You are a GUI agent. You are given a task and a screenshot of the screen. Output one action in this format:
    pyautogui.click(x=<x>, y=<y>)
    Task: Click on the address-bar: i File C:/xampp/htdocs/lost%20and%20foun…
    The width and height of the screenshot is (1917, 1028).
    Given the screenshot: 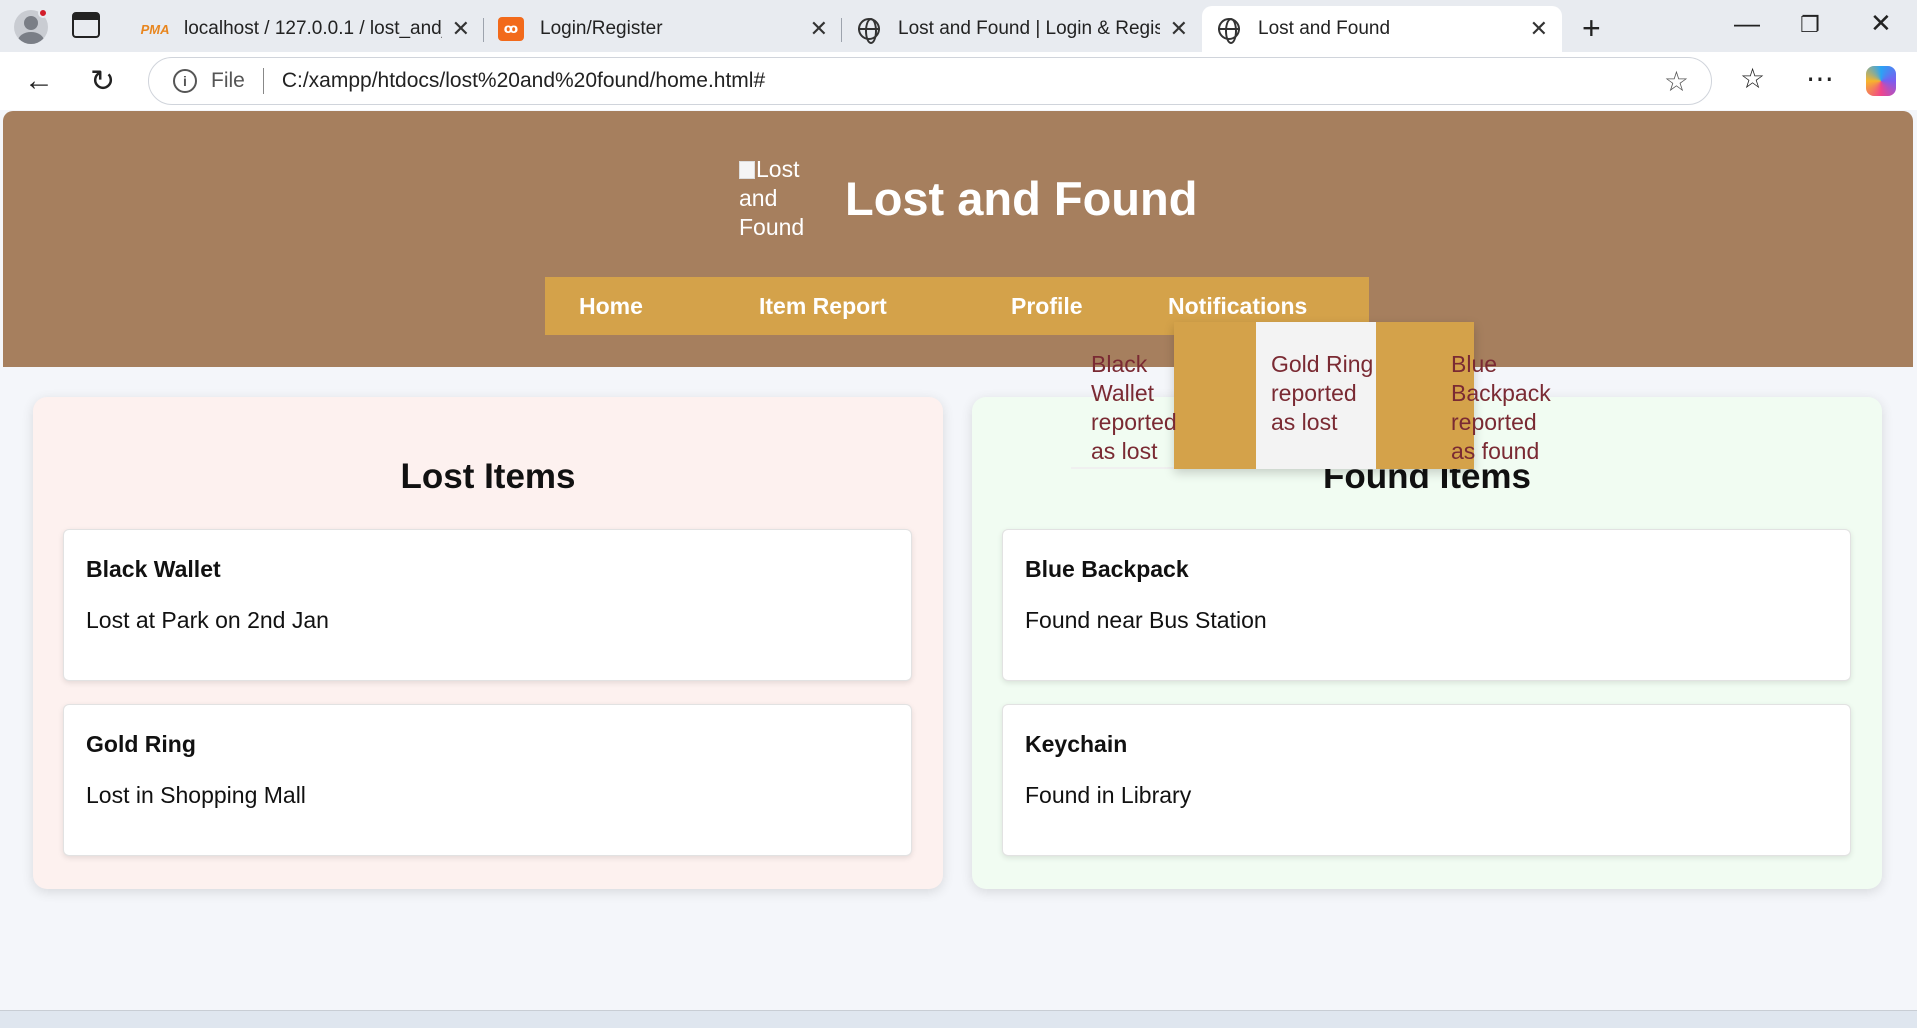 What is the action you would take?
    pyautogui.click(x=930, y=81)
    